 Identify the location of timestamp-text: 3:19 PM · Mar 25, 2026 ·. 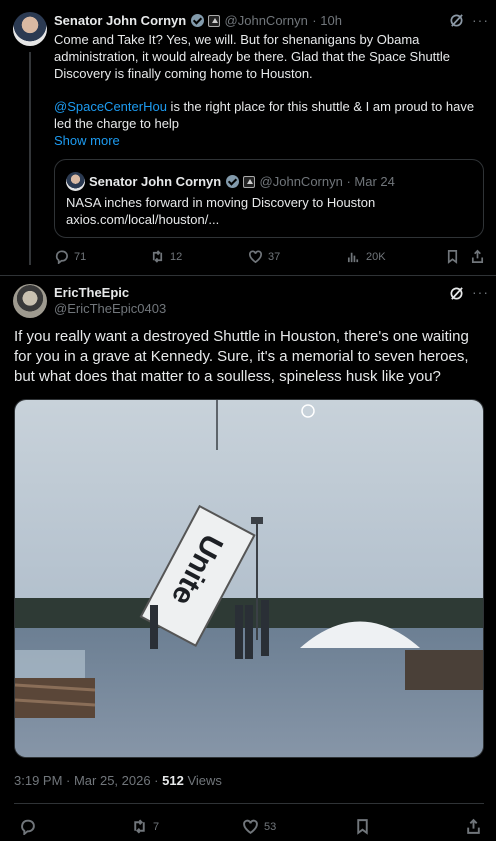
(88, 780).